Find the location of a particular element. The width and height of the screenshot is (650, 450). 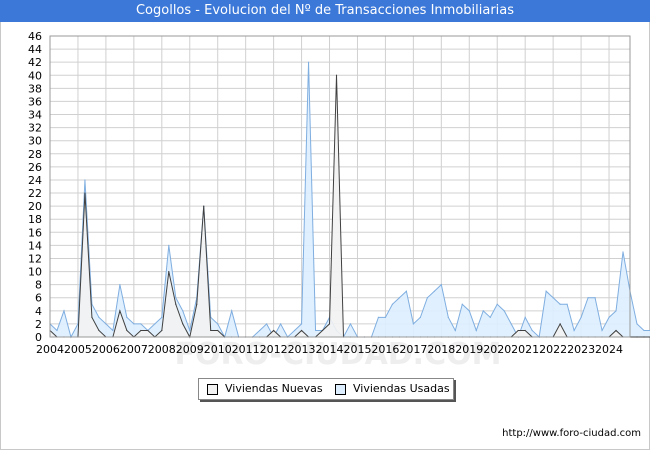

x-tick-label: 2011 is located at coordinates (246, 349).